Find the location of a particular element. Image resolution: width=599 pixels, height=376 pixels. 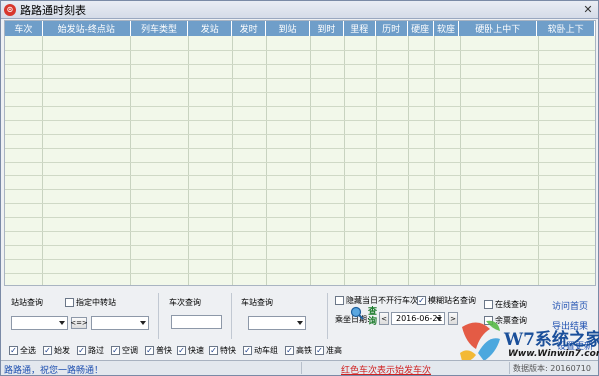

column-header: 发站 is located at coordinates (210, 28).